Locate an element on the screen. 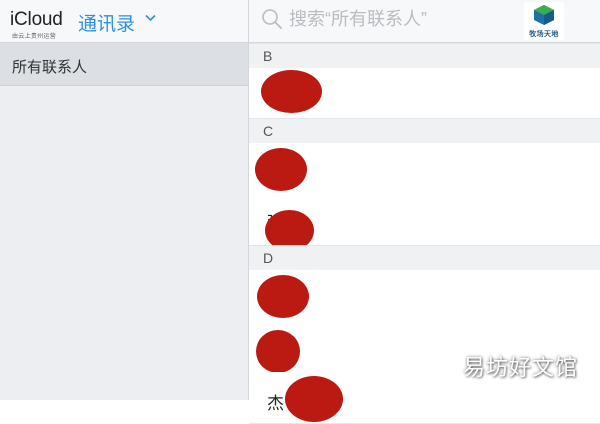  search-input is located at coordinates (399, 19).